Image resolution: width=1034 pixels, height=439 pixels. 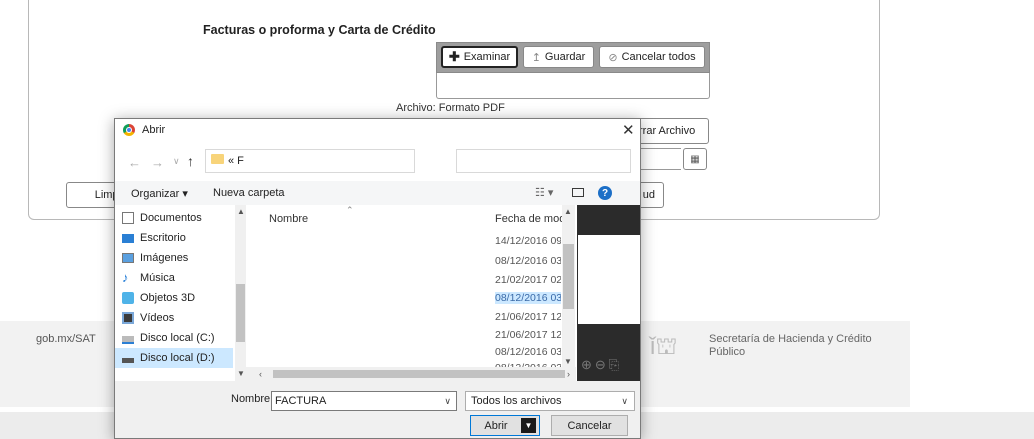 I want to click on scroll-right-icon: ›, so click(x=568, y=374).